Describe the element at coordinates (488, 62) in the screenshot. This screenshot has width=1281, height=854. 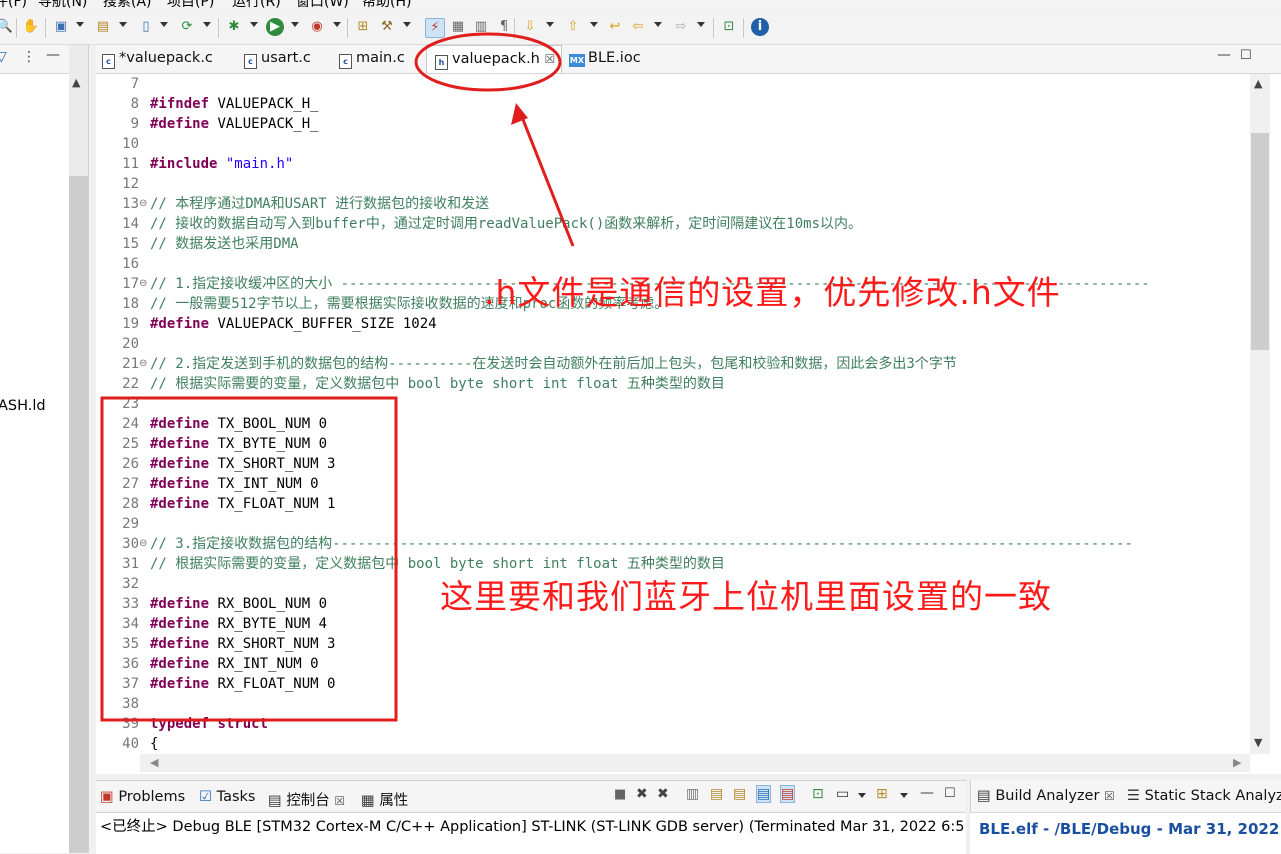
I see `tab-highlight-circle` at that location.